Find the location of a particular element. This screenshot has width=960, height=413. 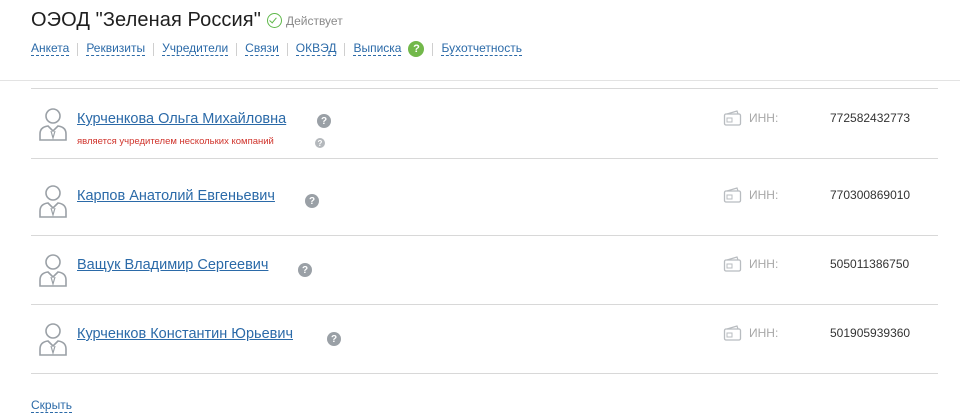

header-divider is located at coordinates (480, 80).